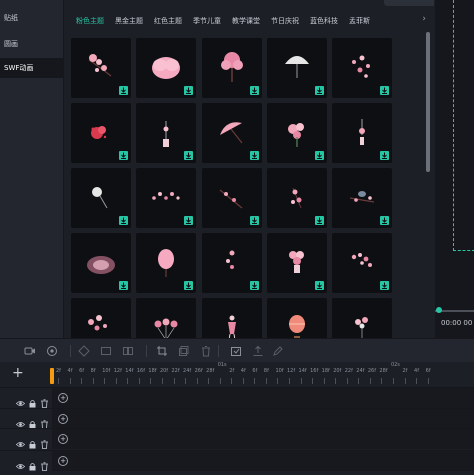 This screenshot has width=474, height=475. I want to click on tab-holidays: 节日庆祝, so click(285, 21).